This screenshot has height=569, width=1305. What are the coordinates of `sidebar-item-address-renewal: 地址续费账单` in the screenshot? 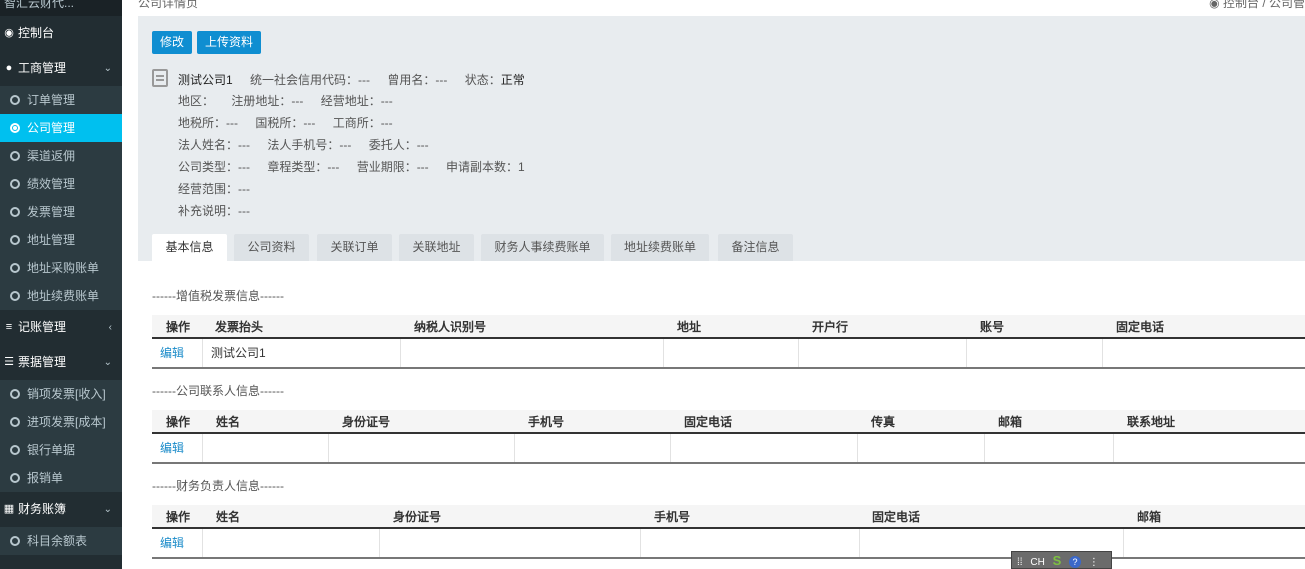 It's located at (61, 296).